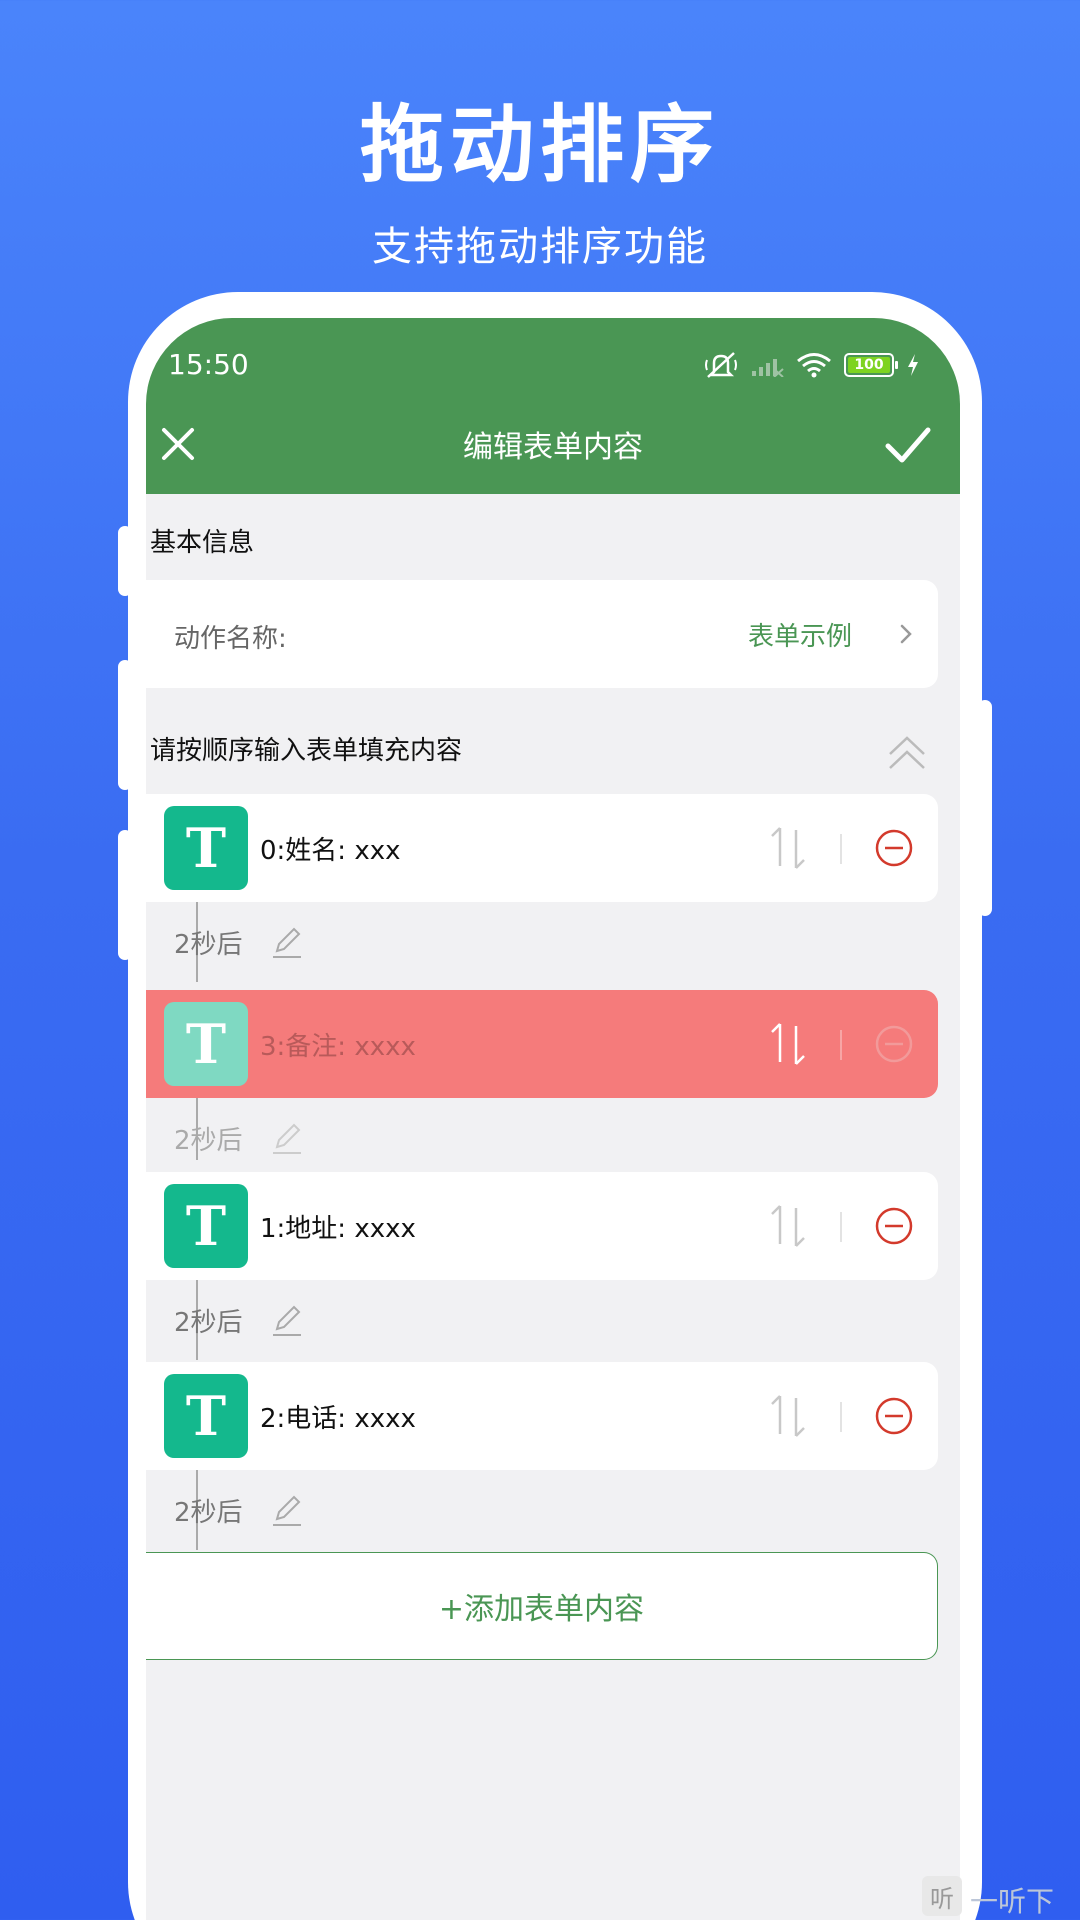 Image resolution: width=1080 pixels, height=1920 pixels. Describe the element at coordinates (202, 543) in the screenshot. I see `basic-info-heading: 基本信息` at that location.